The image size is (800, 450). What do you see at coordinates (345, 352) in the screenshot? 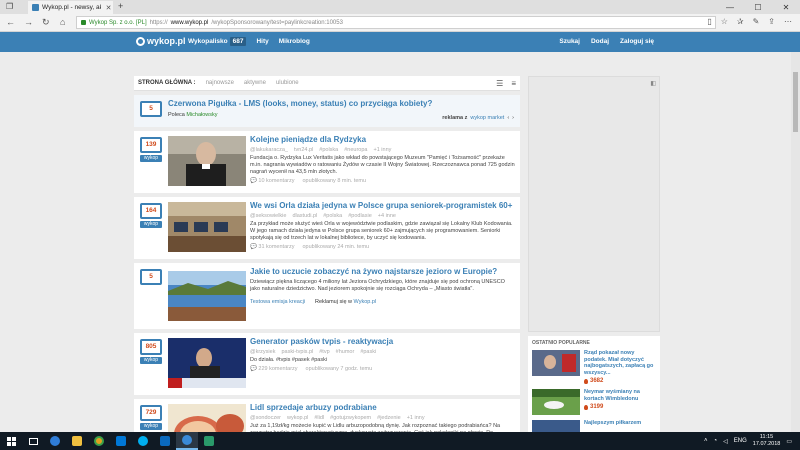
I see `entry-tag: #humor` at bounding box center [345, 352].